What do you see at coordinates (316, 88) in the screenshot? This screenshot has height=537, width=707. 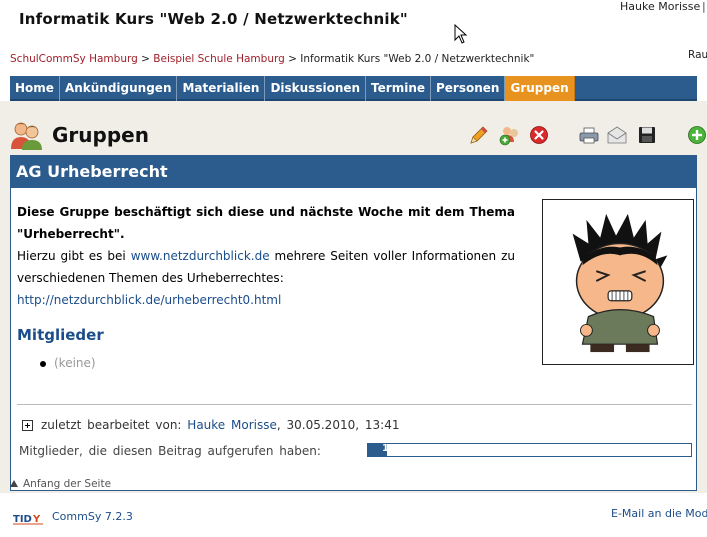 I see `tab-discussions: Diskussionen` at bounding box center [316, 88].